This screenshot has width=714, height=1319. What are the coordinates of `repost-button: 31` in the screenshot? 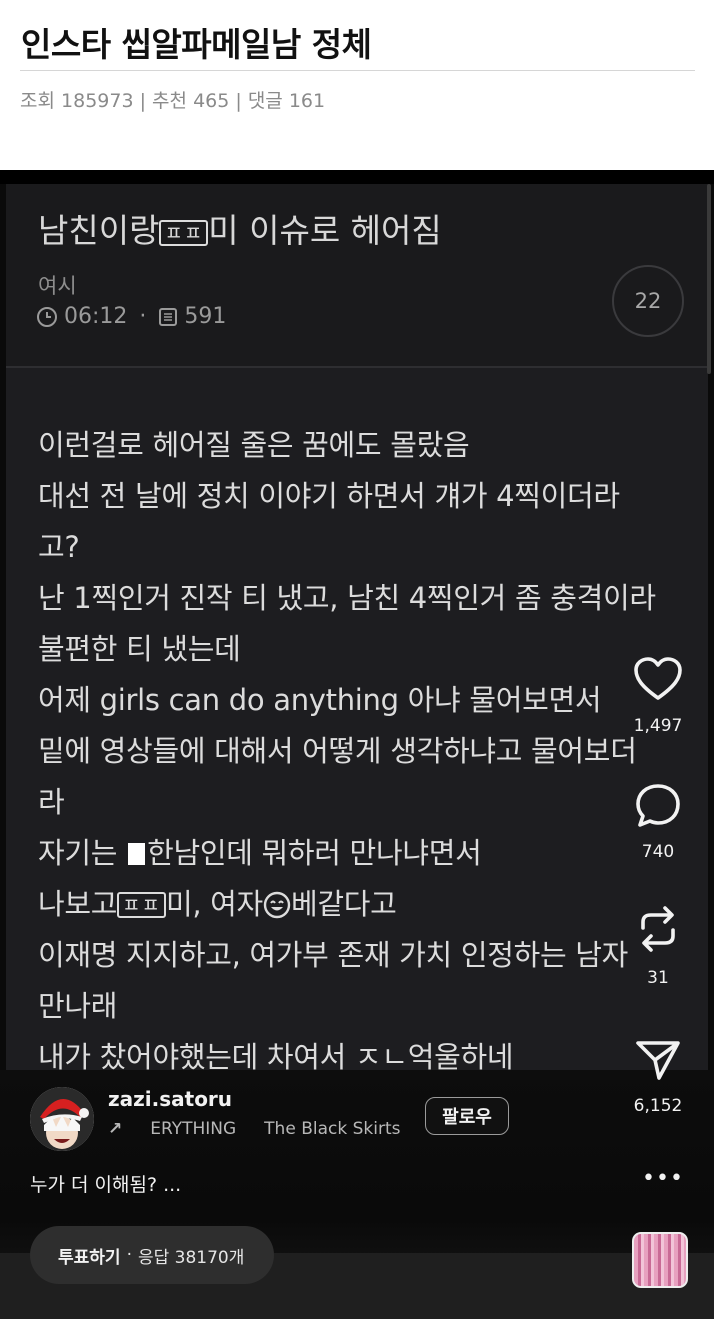 It's located at (658, 946).